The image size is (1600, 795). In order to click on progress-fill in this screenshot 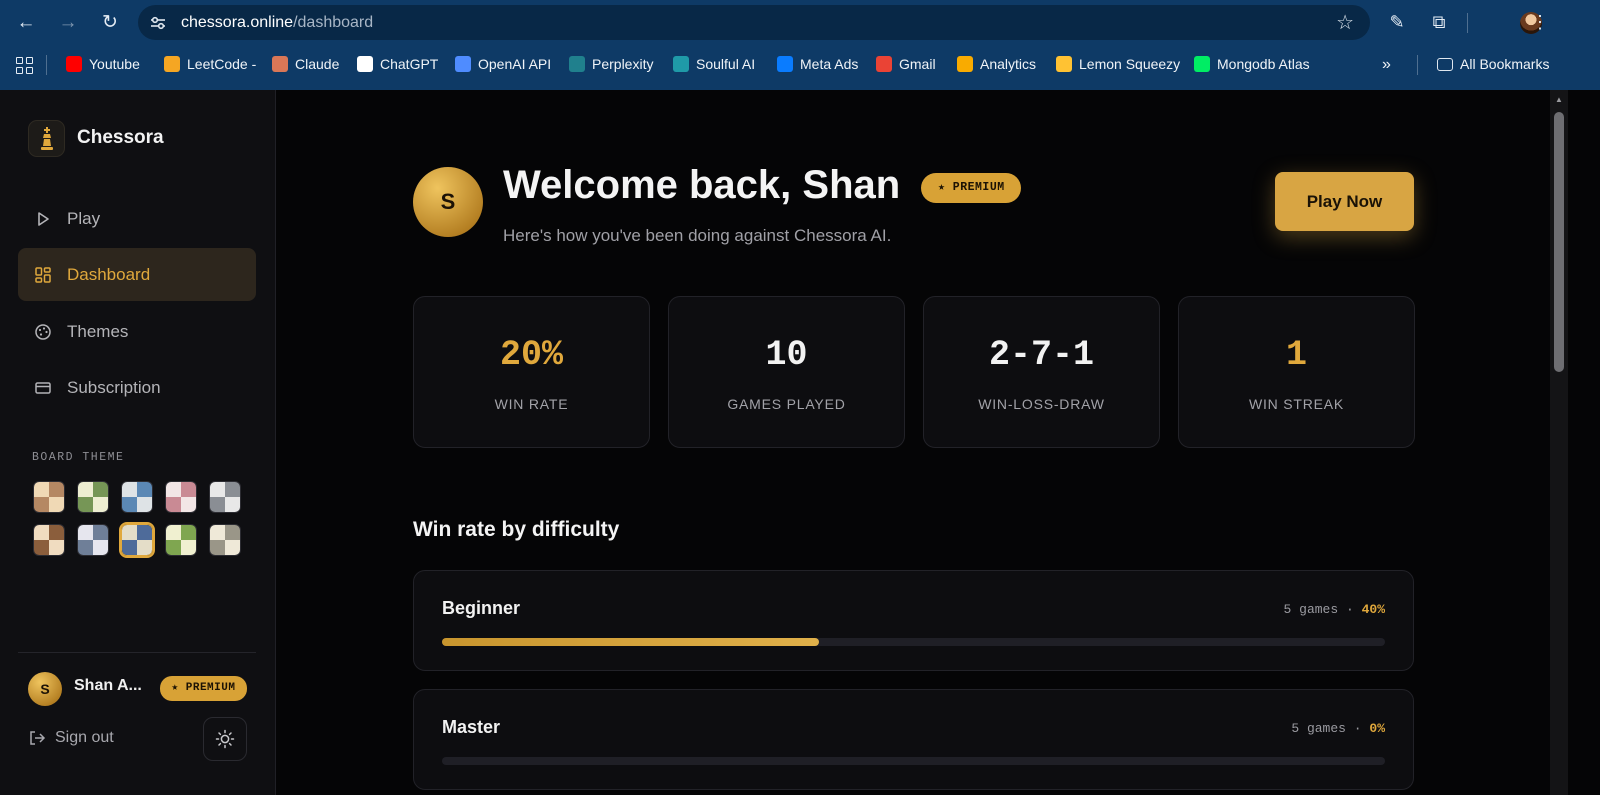, I will do `click(631, 642)`.